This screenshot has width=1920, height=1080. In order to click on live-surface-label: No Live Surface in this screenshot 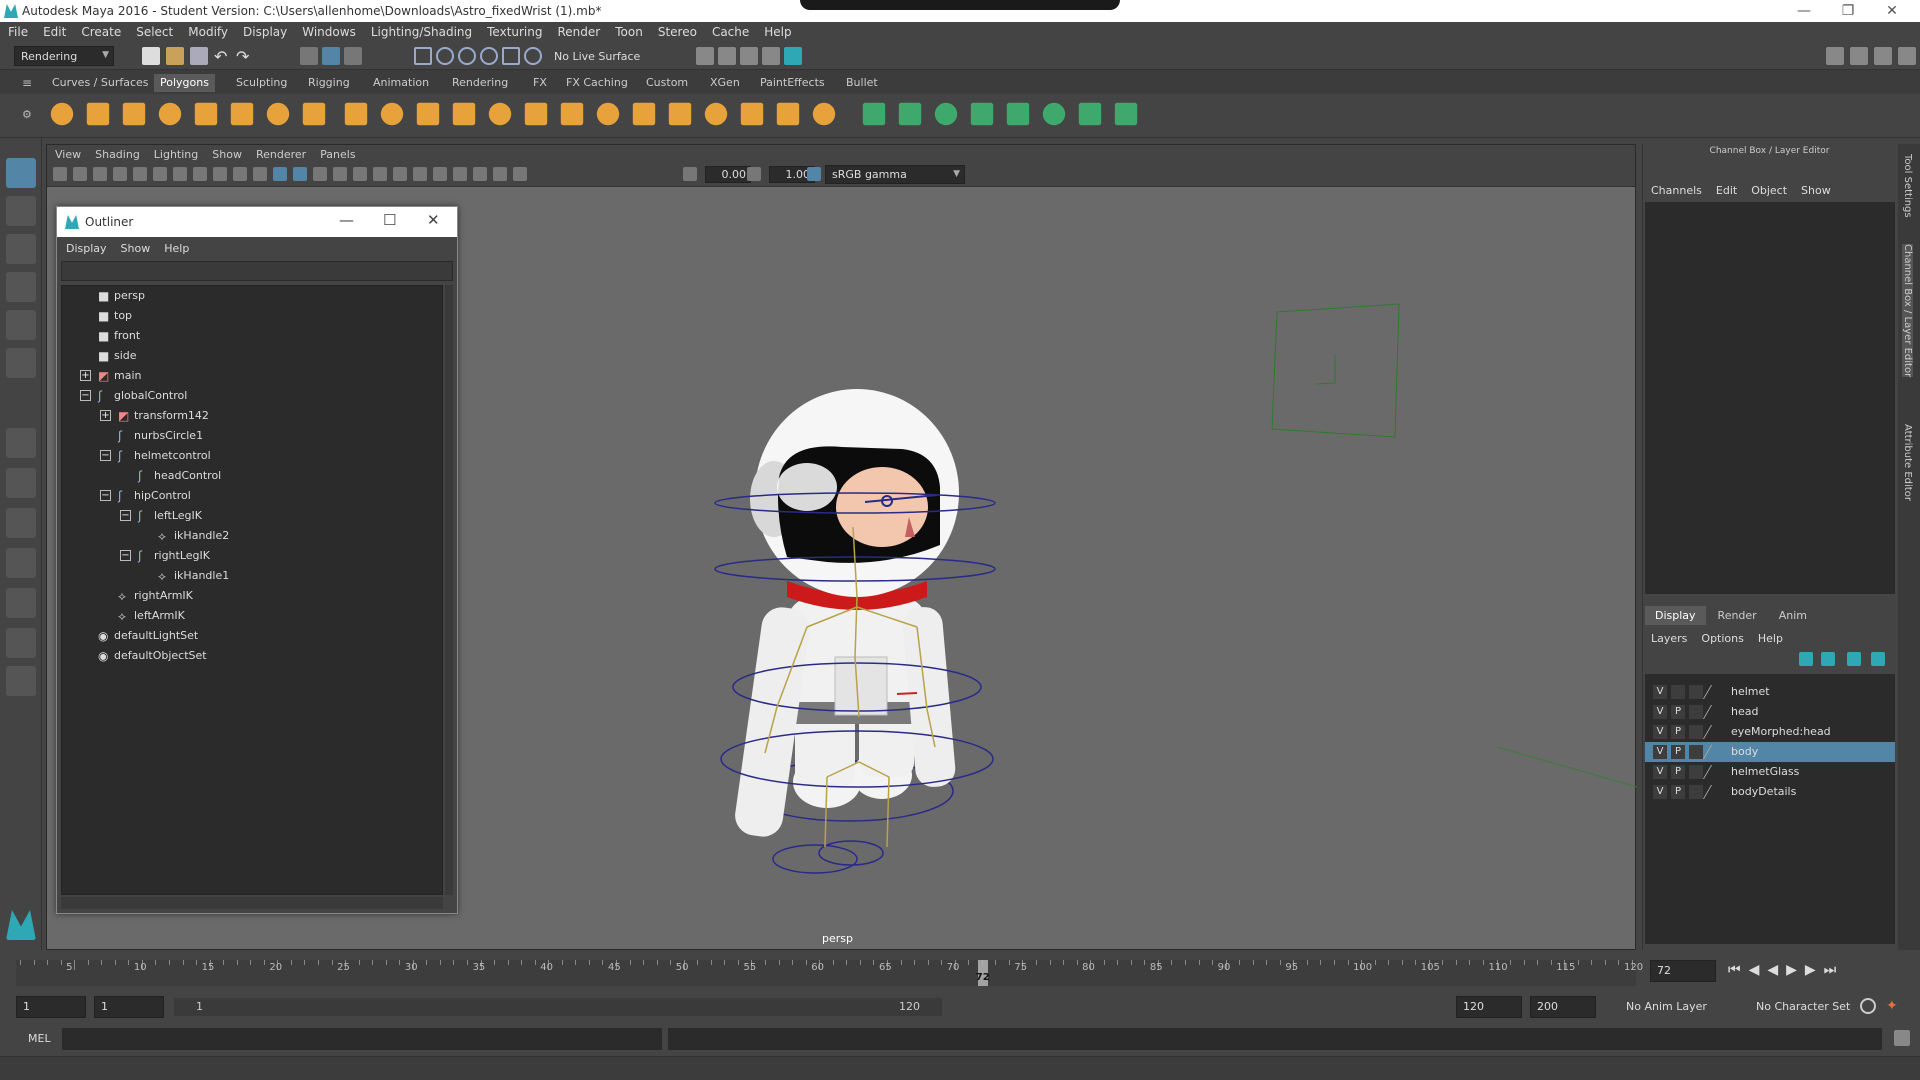, I will do `click(597, 56)`.